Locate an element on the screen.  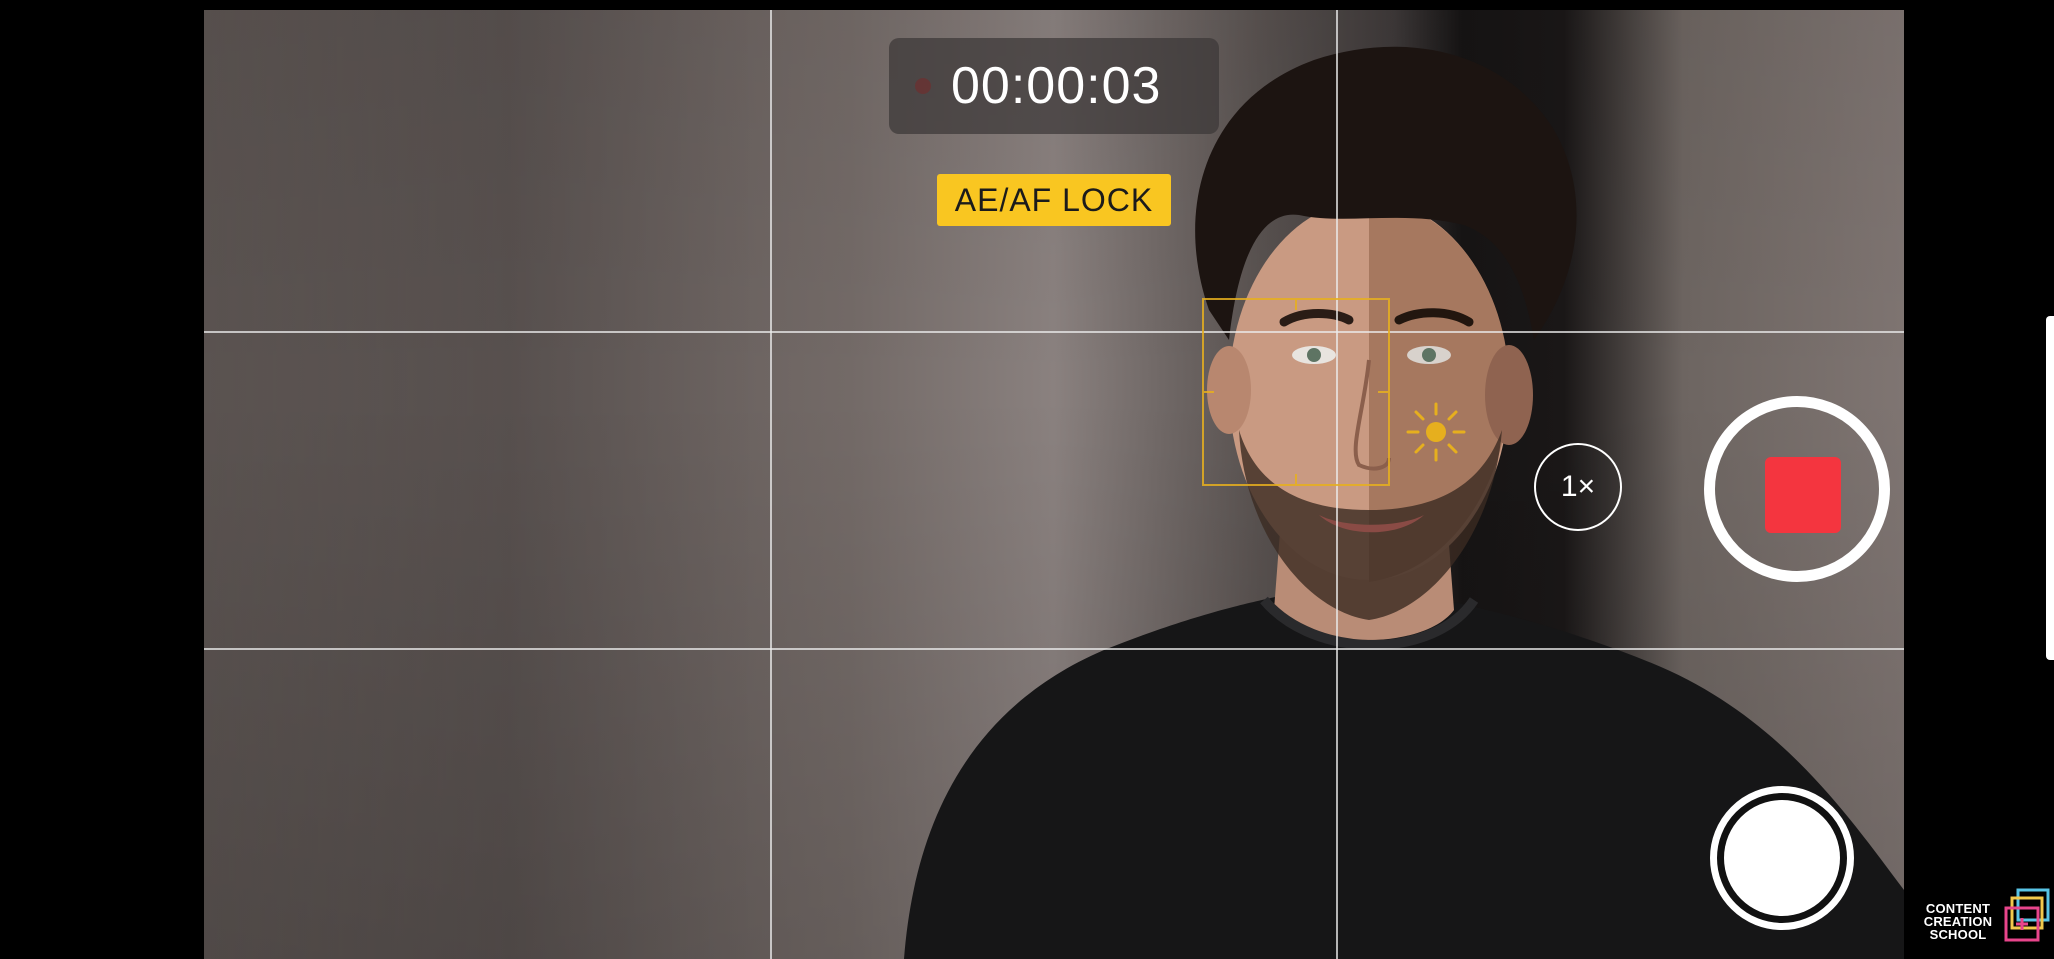
watermark-line-3: SCHOOL is located at coordinates (1958, 934).